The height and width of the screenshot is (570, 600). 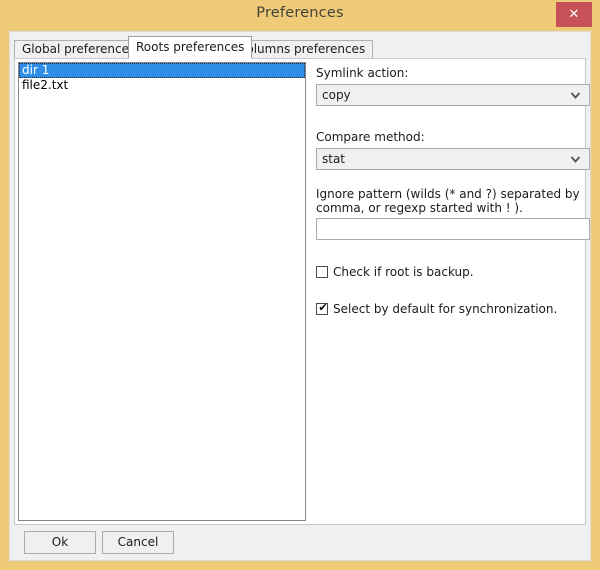 What do you see at coordinates (322, 272) in the screenshot?
I see `check-root-backup-checkbox: ✔` at bounding box center [322, 272].